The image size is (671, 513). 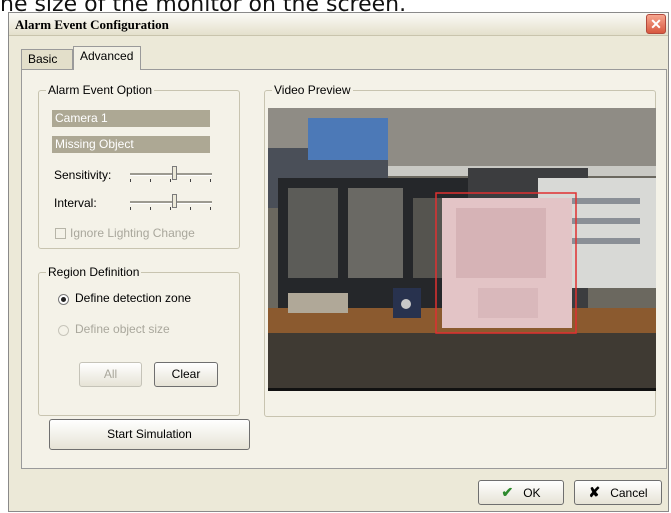 What do you see at coordinates (338, 24) in the screenshot?
I see `title-bar: Alarm Event Configuration ✕` at bounding box center [338, 24].